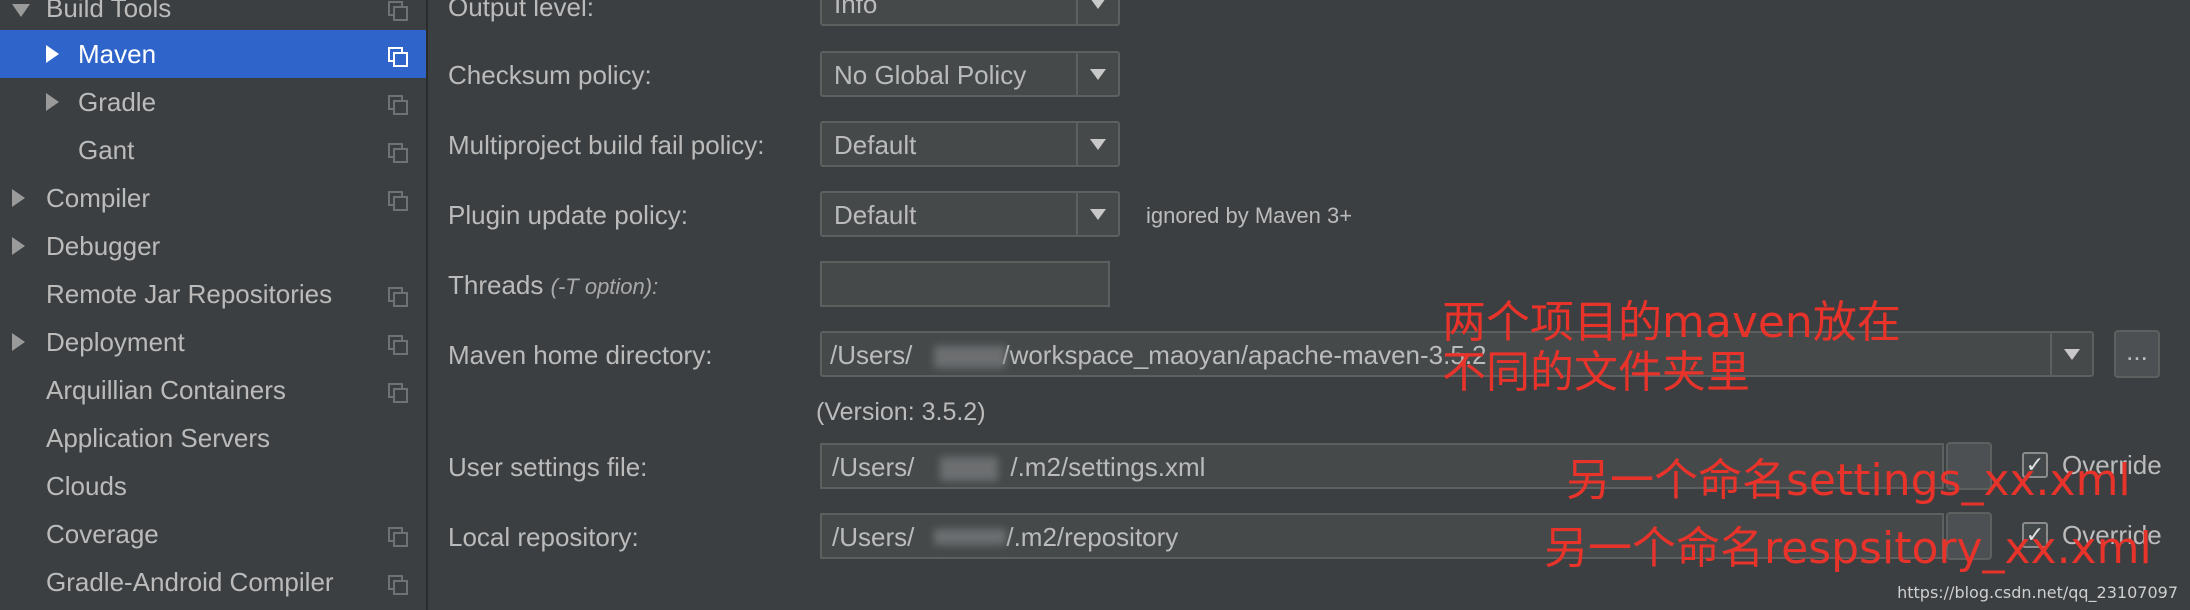 This screenshot has width=2190, height=610. What do you see at coordinates (970, 214) in the screenshot?
I see `plugin-update-policy-select: Default` at bounding box center [970, 214].